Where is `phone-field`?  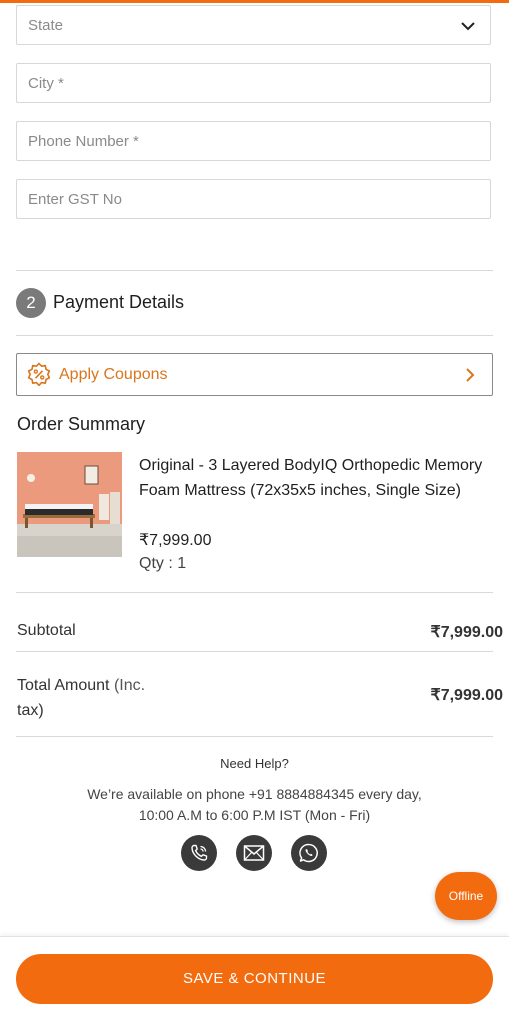
phone-field is located at coordinates (253, 141).